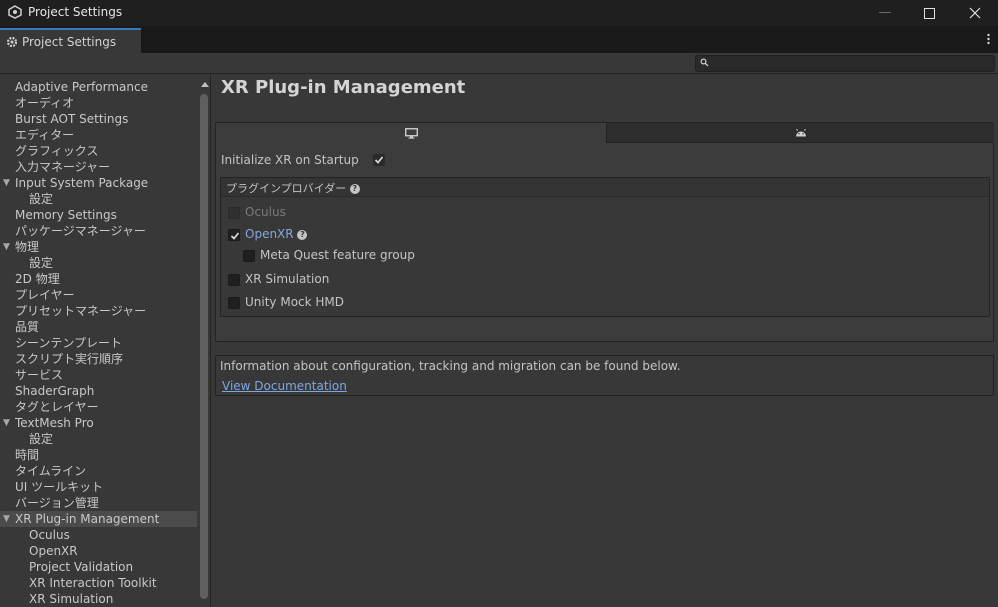 Image resolution: width=998 pixels, height=607 pixels. I want to click on sidebar-item-label: XR Interaction Toolkit, so click(93, 583).